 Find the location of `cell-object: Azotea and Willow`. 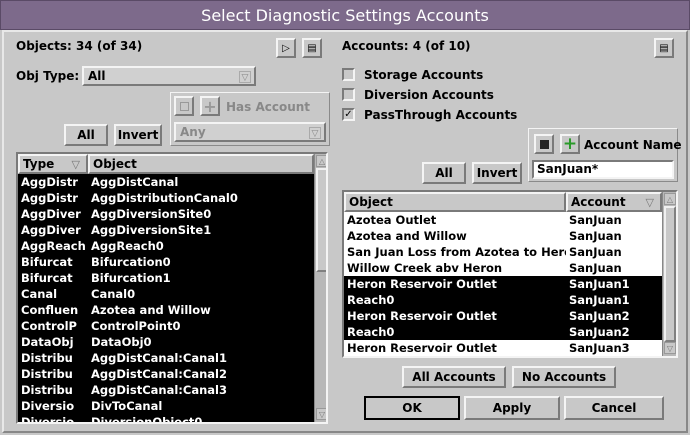

cell-object: Azotea and Willow is located at coordinates (151, 310).